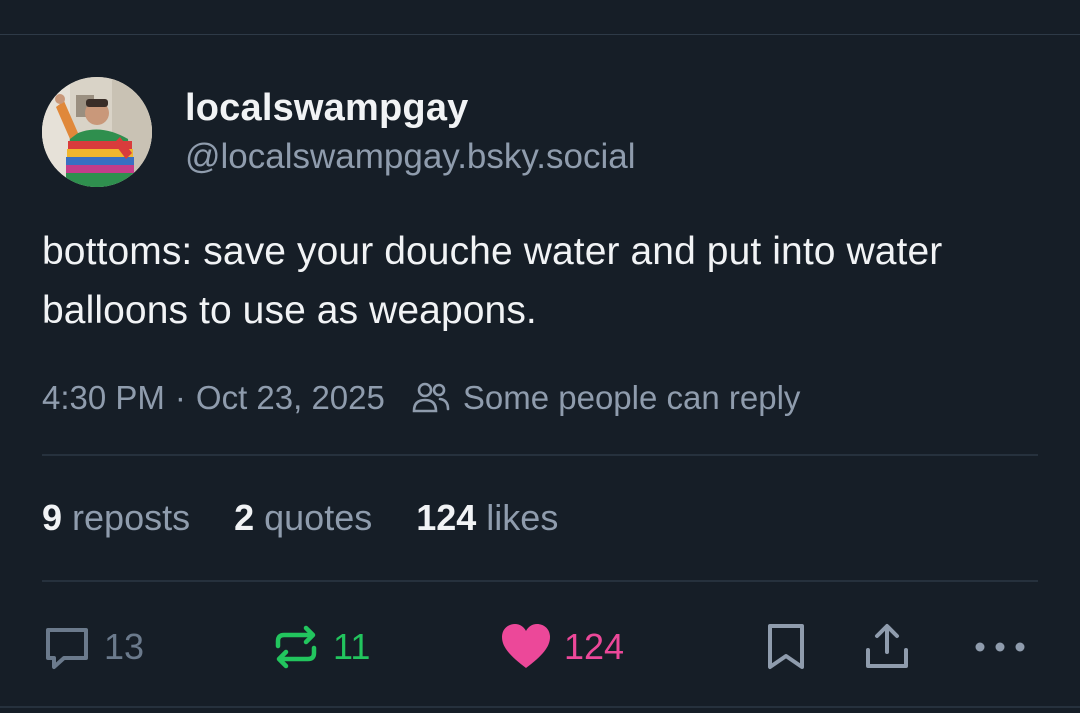 The width and height of the screenshot is (1080, 713). Describe the element at coordinates (526, 646) in the screenshot. I see `heart-icon` at that location.